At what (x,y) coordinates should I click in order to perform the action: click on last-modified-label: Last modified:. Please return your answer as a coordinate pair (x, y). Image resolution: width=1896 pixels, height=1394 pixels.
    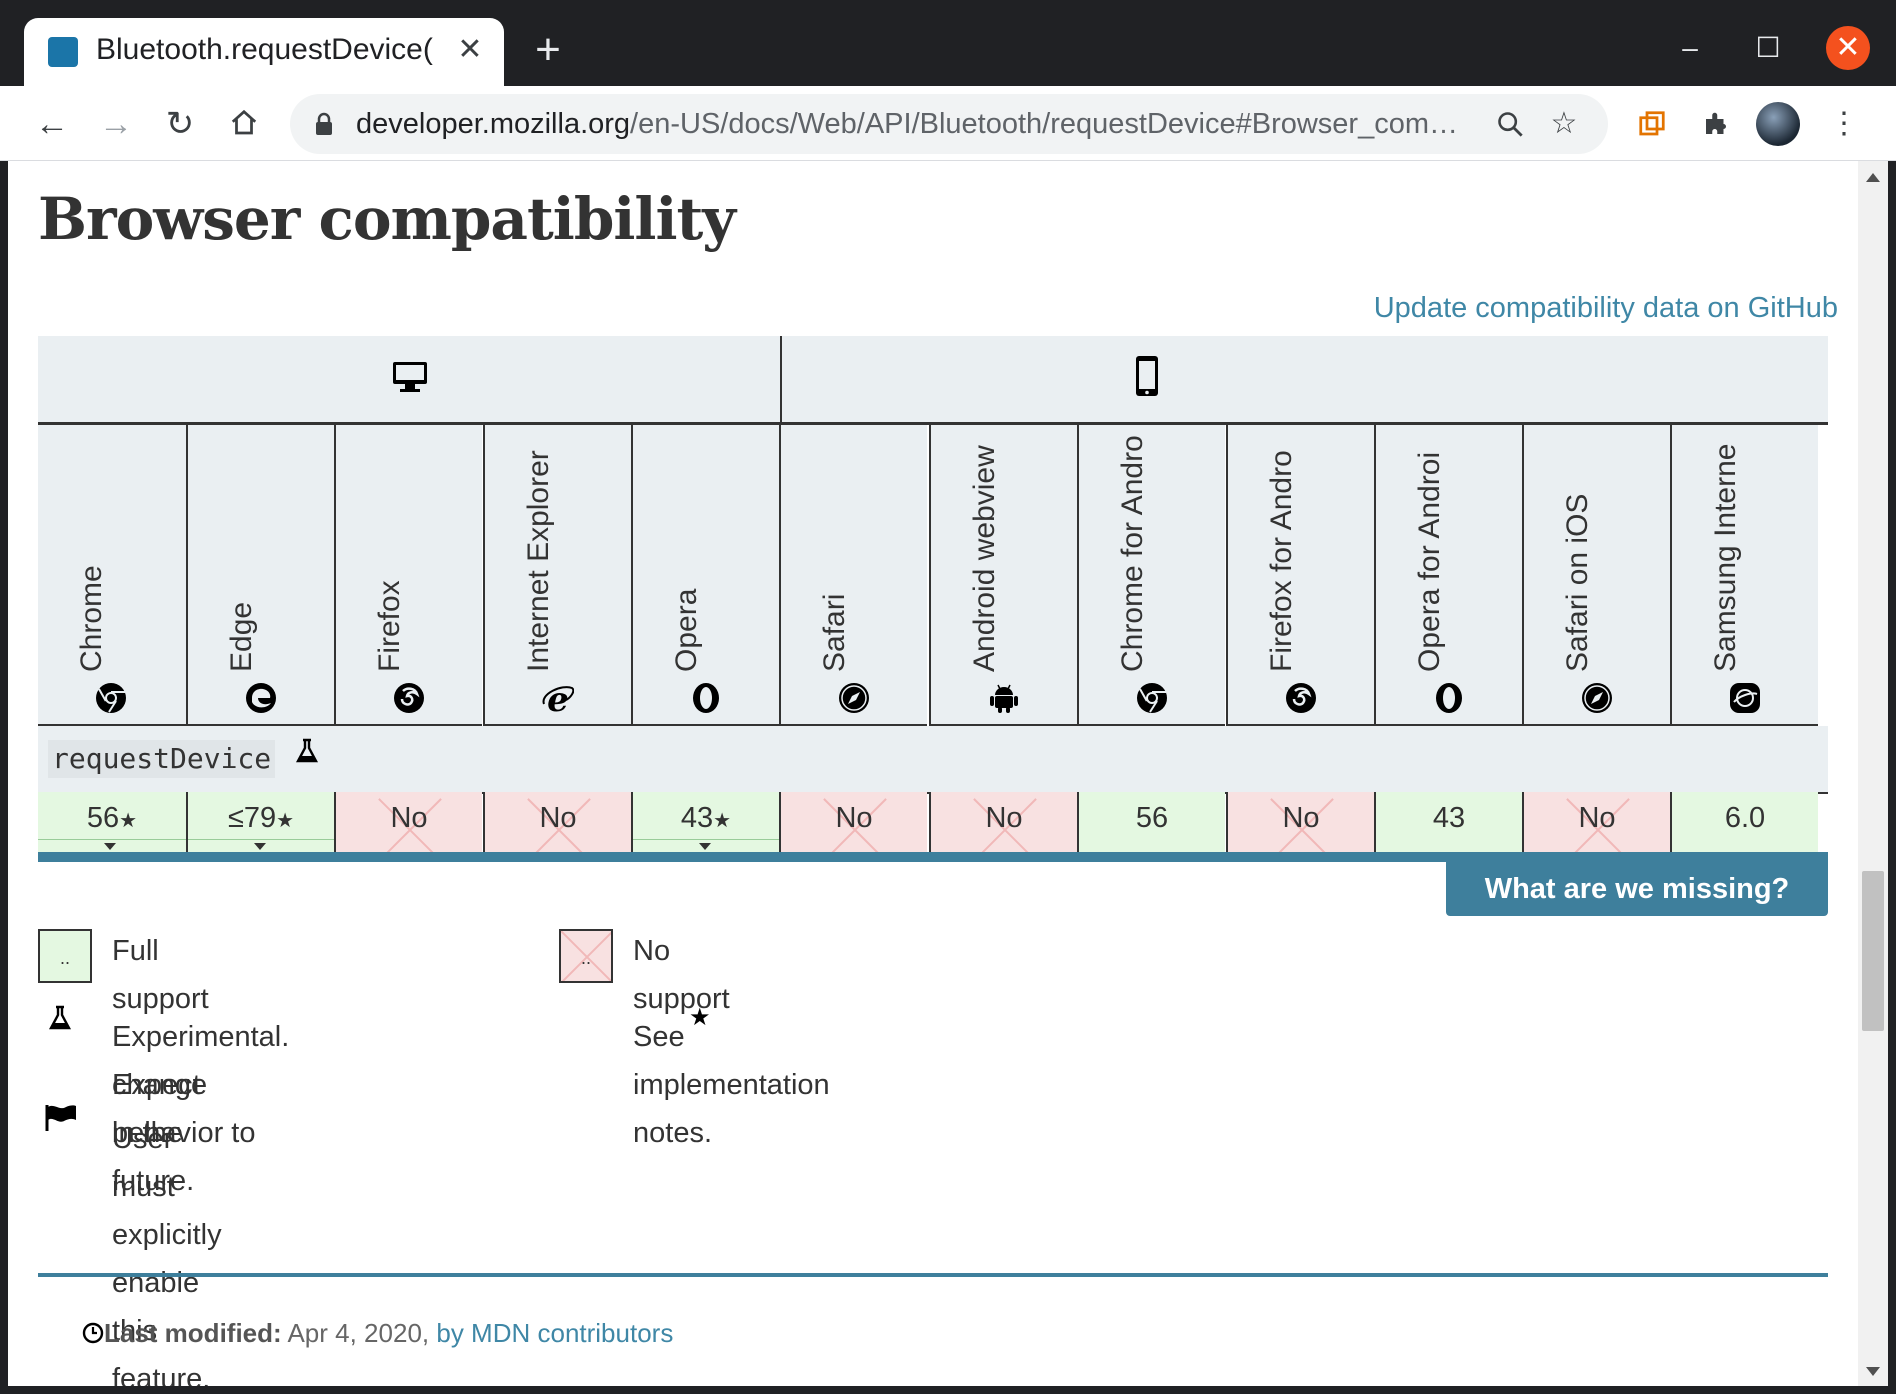
    Looking at the image, I should click on (193, 1333).